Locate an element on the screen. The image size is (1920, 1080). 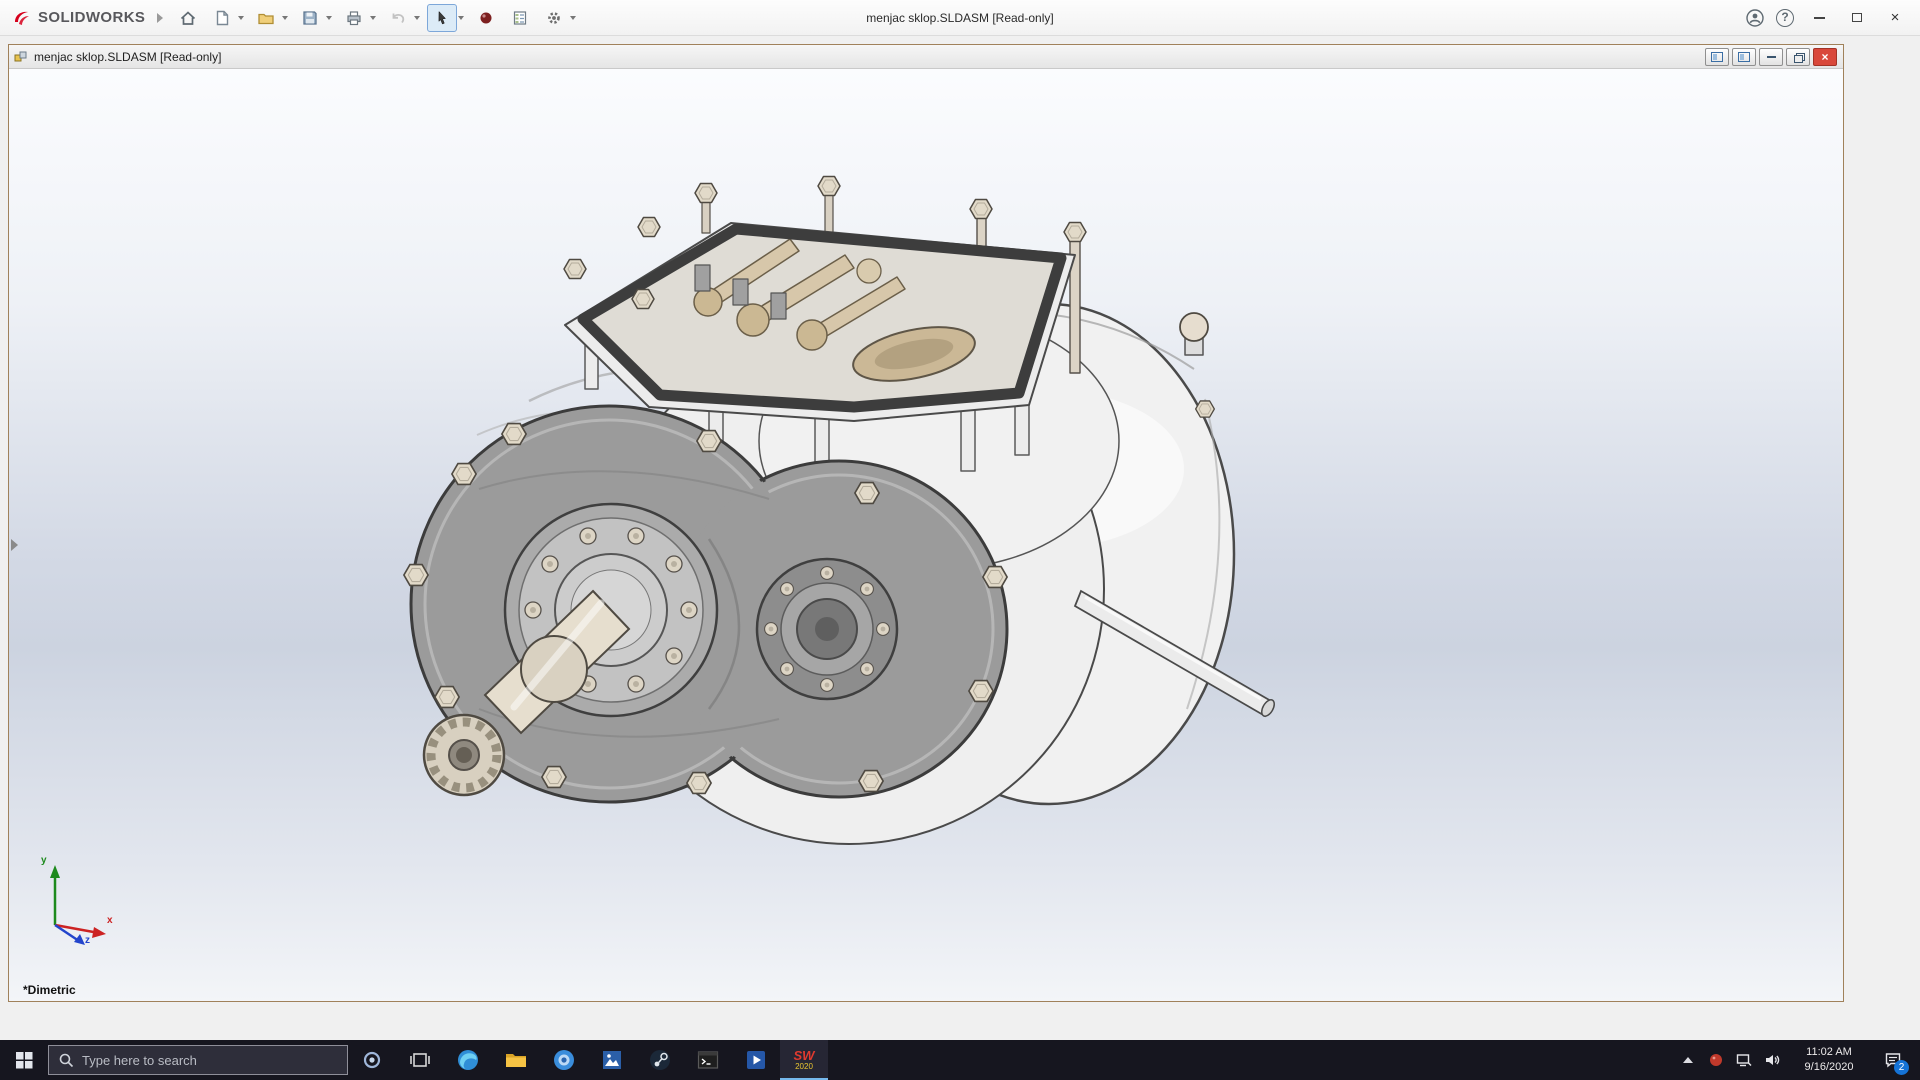
report-button is located at coordinates (520, 18).